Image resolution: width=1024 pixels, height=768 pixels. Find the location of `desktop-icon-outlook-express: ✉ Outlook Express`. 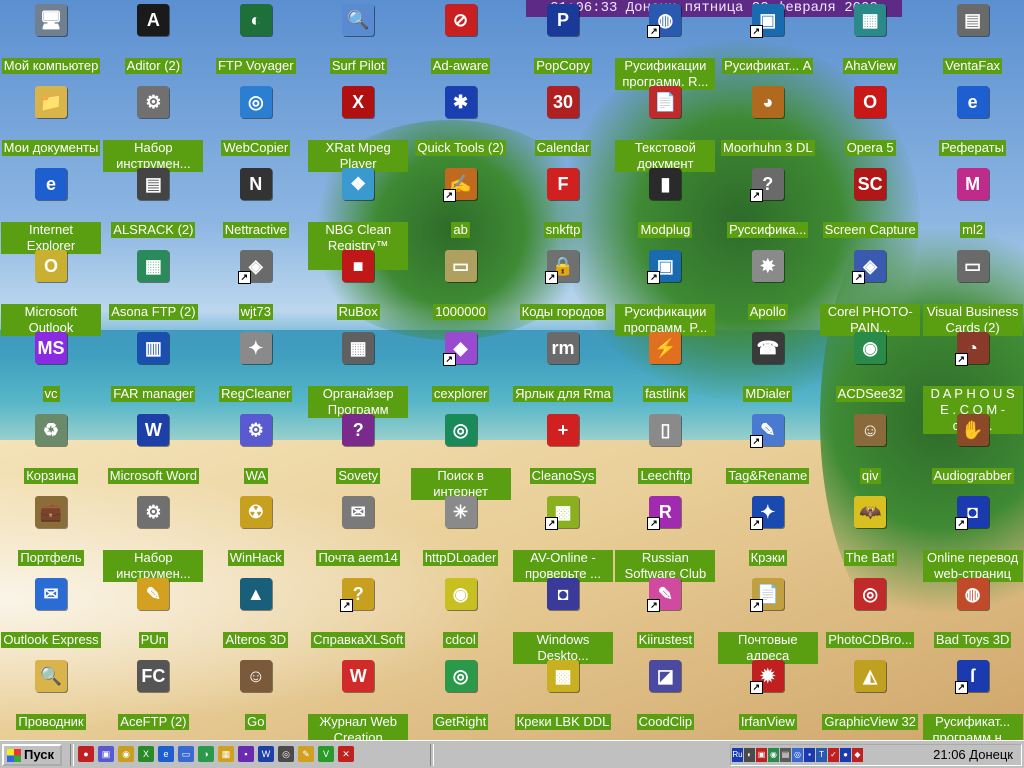

desktop-icon-outlook-express: ✉ Outlook Express is located at coordinates (51, 613).